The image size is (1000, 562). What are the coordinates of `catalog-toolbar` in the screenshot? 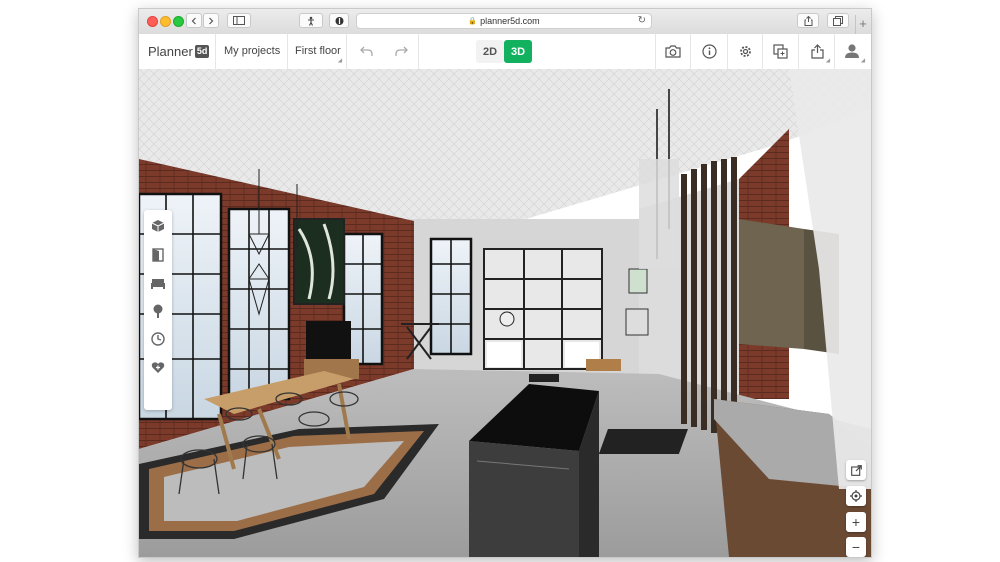 It's located at (158, 310).